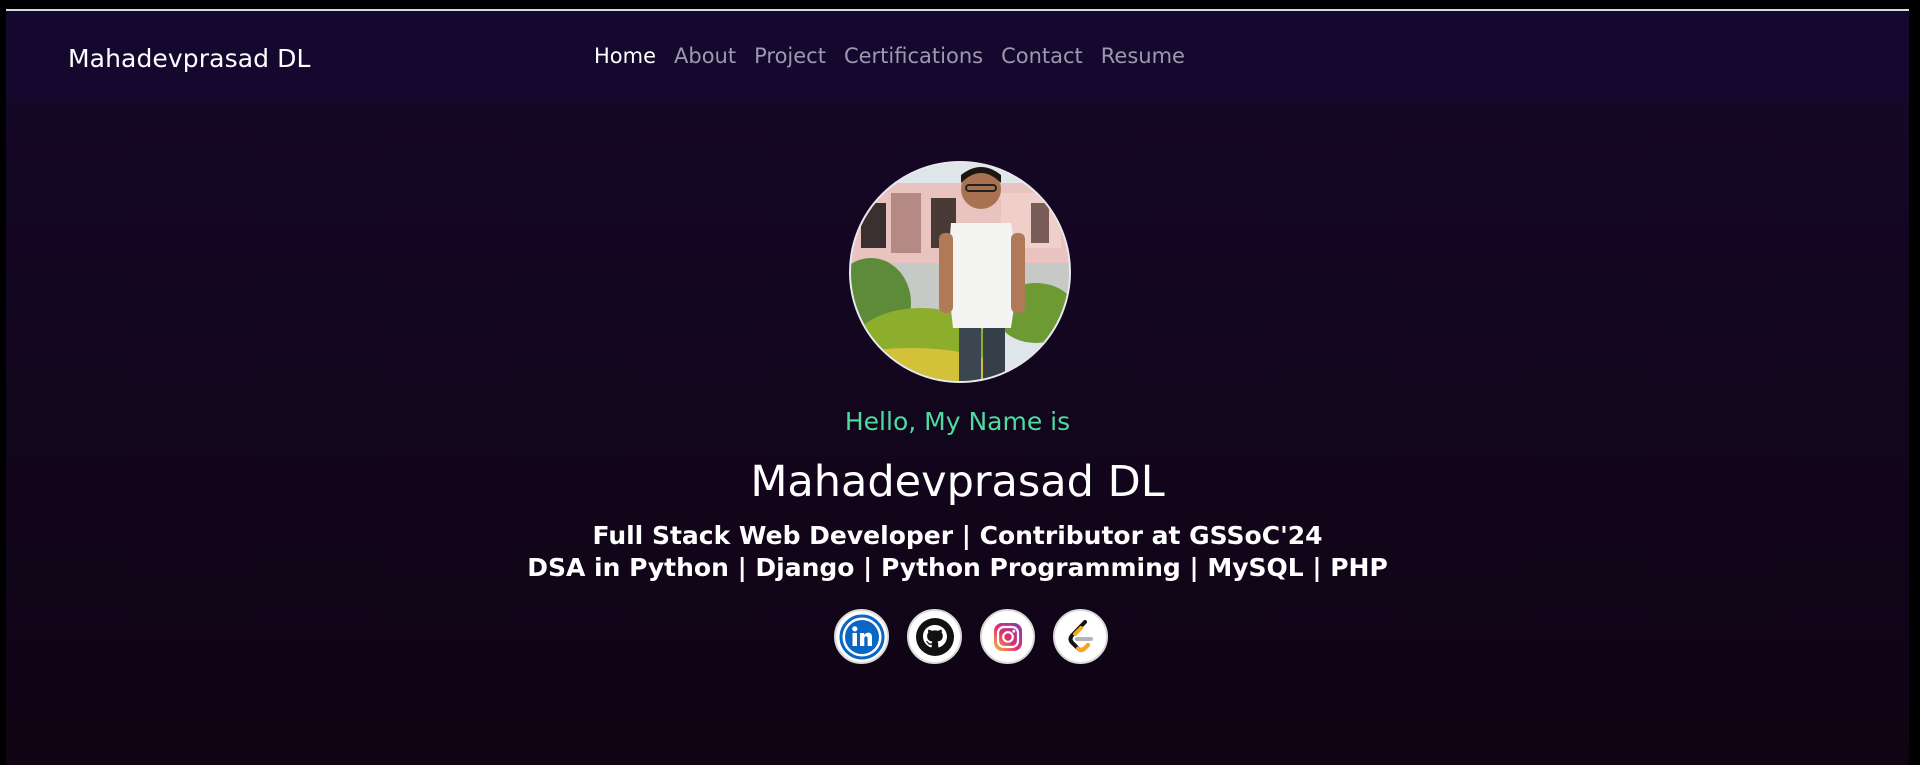 This screenshot has height=765, width=1920. I want to click on profile-avatar, so click(960, 272).